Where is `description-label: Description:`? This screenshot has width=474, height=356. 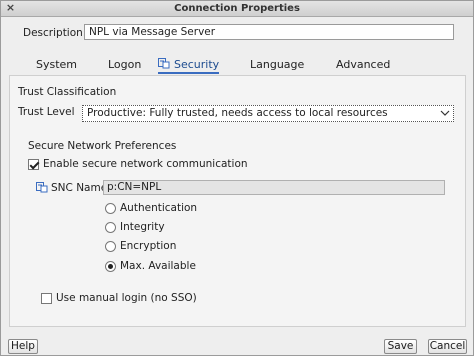 description-label: Description: is located at coordinates (55, 33).